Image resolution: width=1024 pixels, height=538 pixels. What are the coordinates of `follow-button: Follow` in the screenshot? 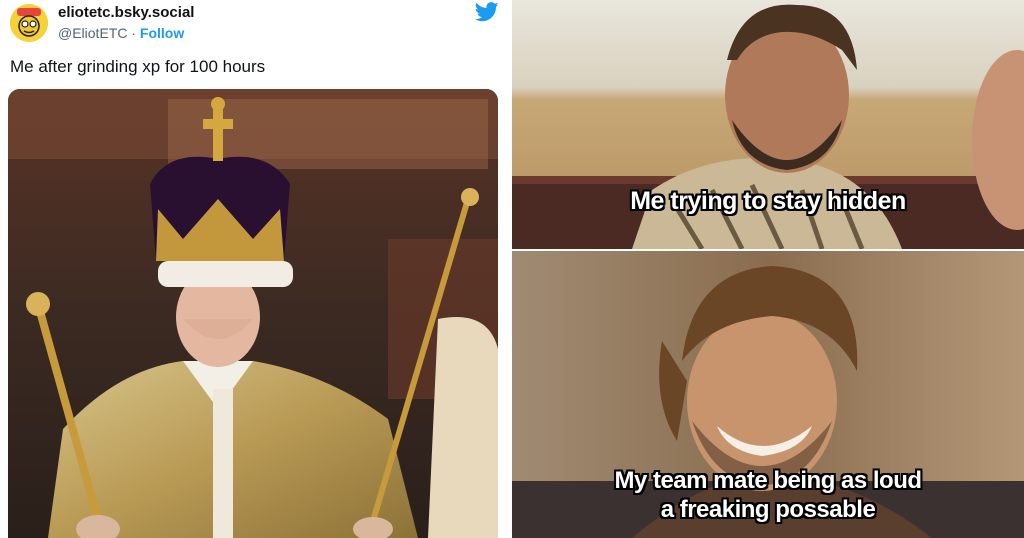 It's located at (162, 33).